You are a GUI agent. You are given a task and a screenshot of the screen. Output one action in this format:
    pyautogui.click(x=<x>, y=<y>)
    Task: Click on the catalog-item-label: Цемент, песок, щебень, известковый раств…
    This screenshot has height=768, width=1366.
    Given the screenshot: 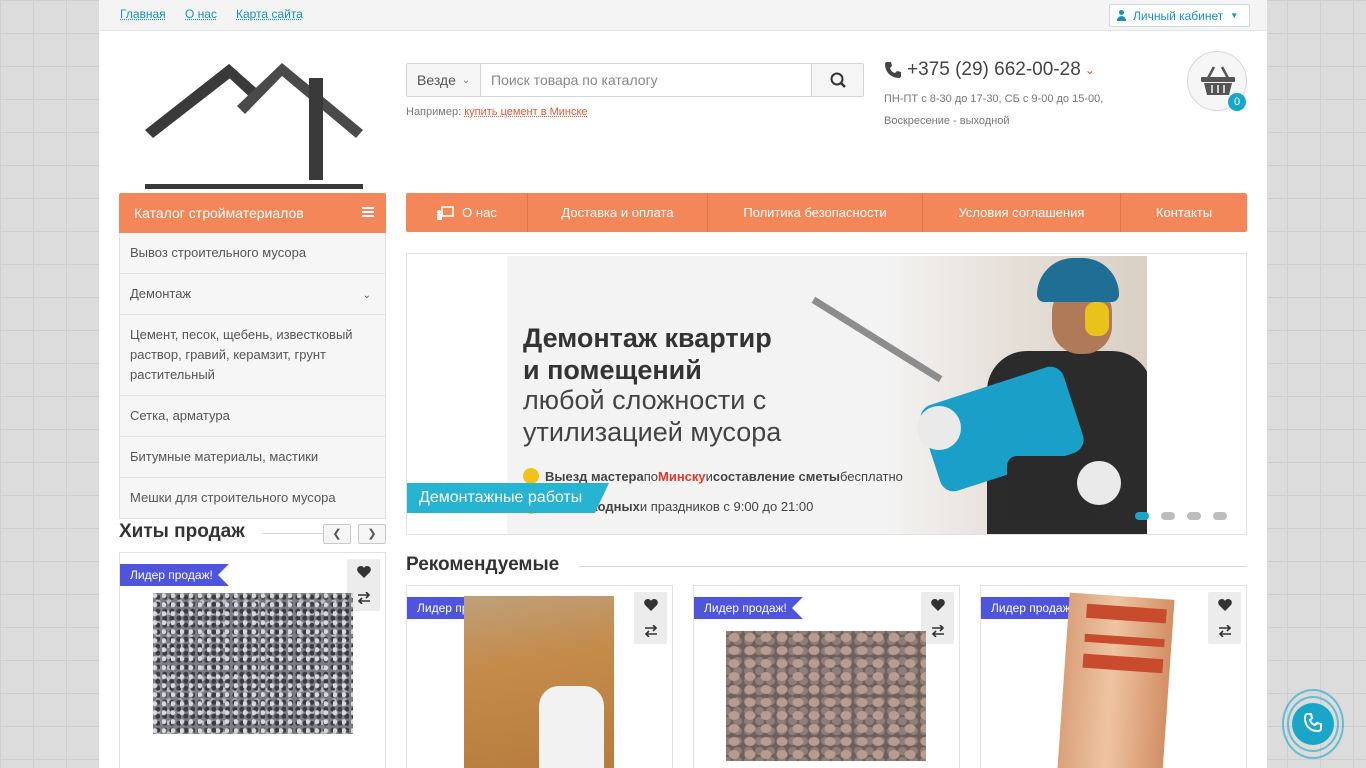 What is the action you would take?
    pyautogui.click(x=241, y=354)
    